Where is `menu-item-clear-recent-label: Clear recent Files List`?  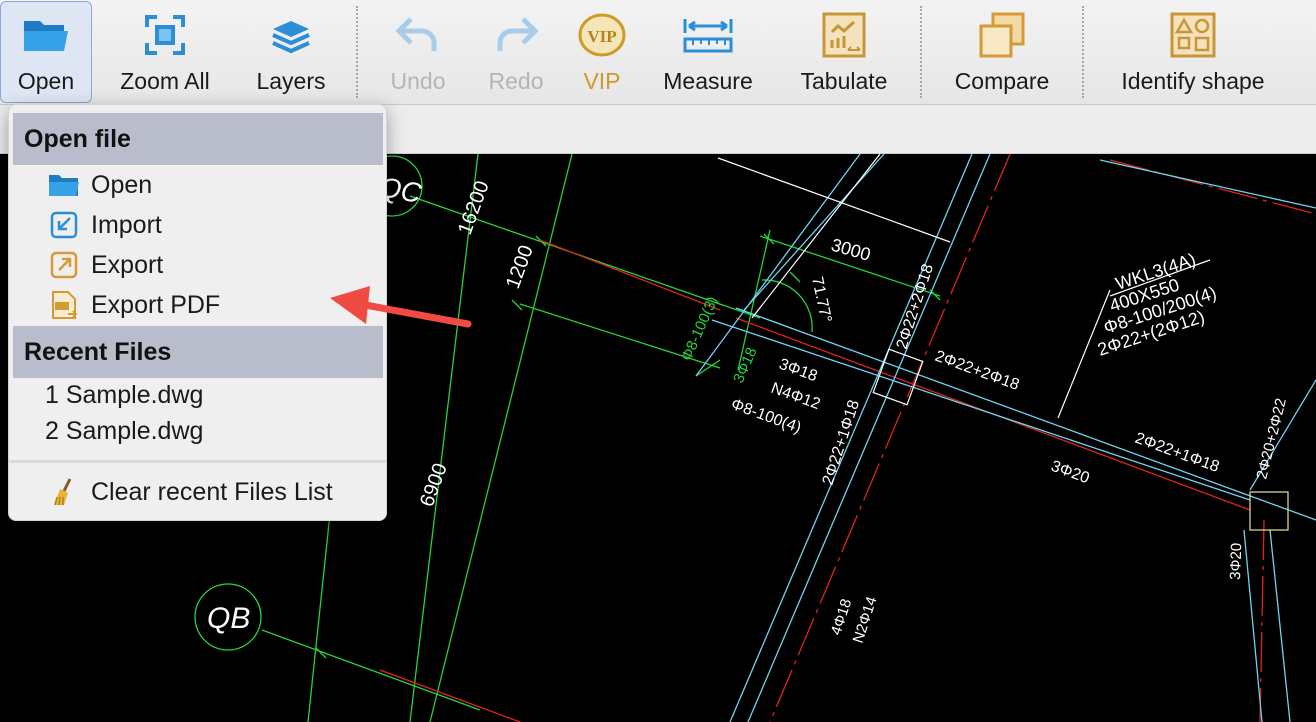
menu-item-clear-recent-label: Clear recent Files List is located at coordinates (212, 491).